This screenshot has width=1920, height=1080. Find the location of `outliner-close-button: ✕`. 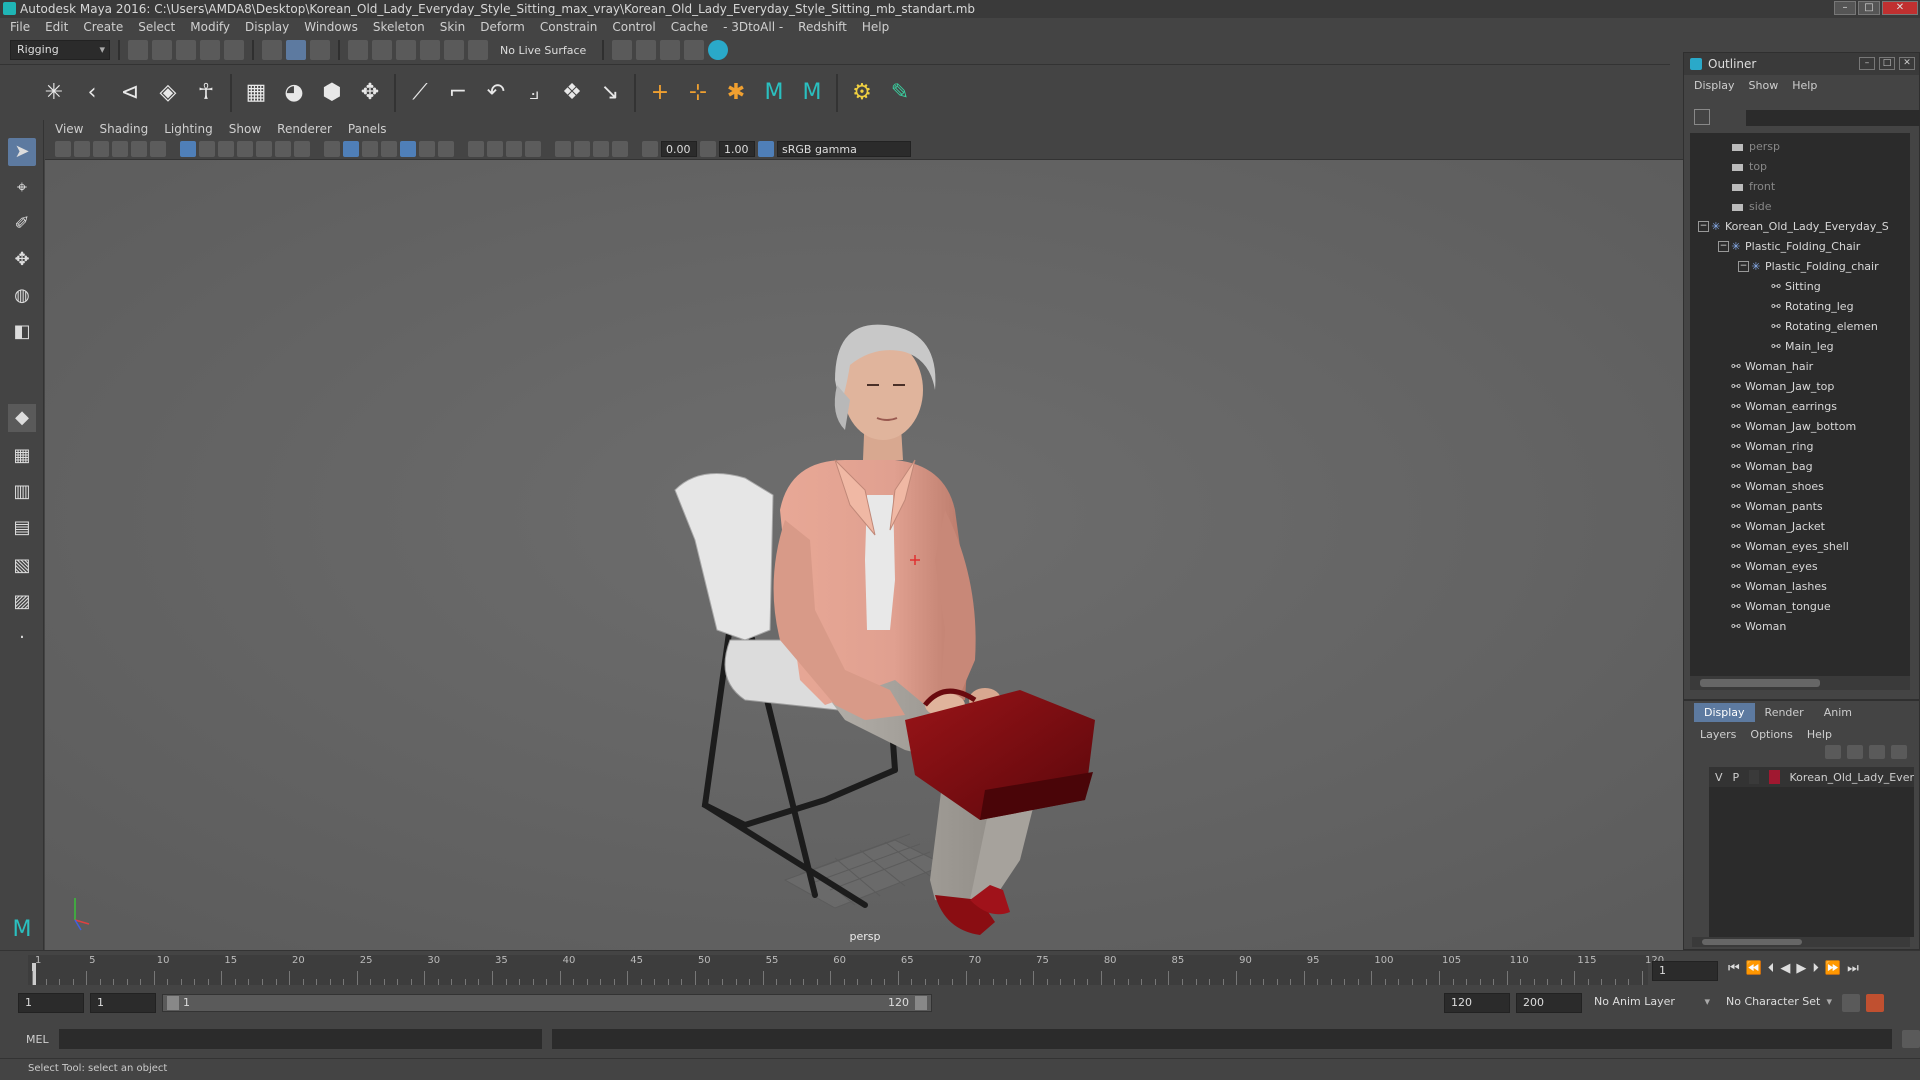

outliner-close-button: ✕ is located at coordinates (1907, 63).